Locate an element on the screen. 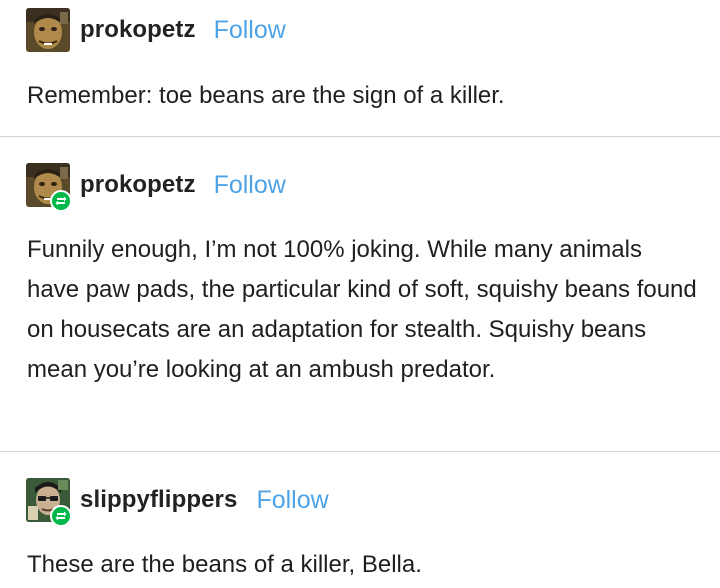 Image resolution: width=720 pixels, height=588 pixels. username: slippyflippers is located at coordinates (158, 500).